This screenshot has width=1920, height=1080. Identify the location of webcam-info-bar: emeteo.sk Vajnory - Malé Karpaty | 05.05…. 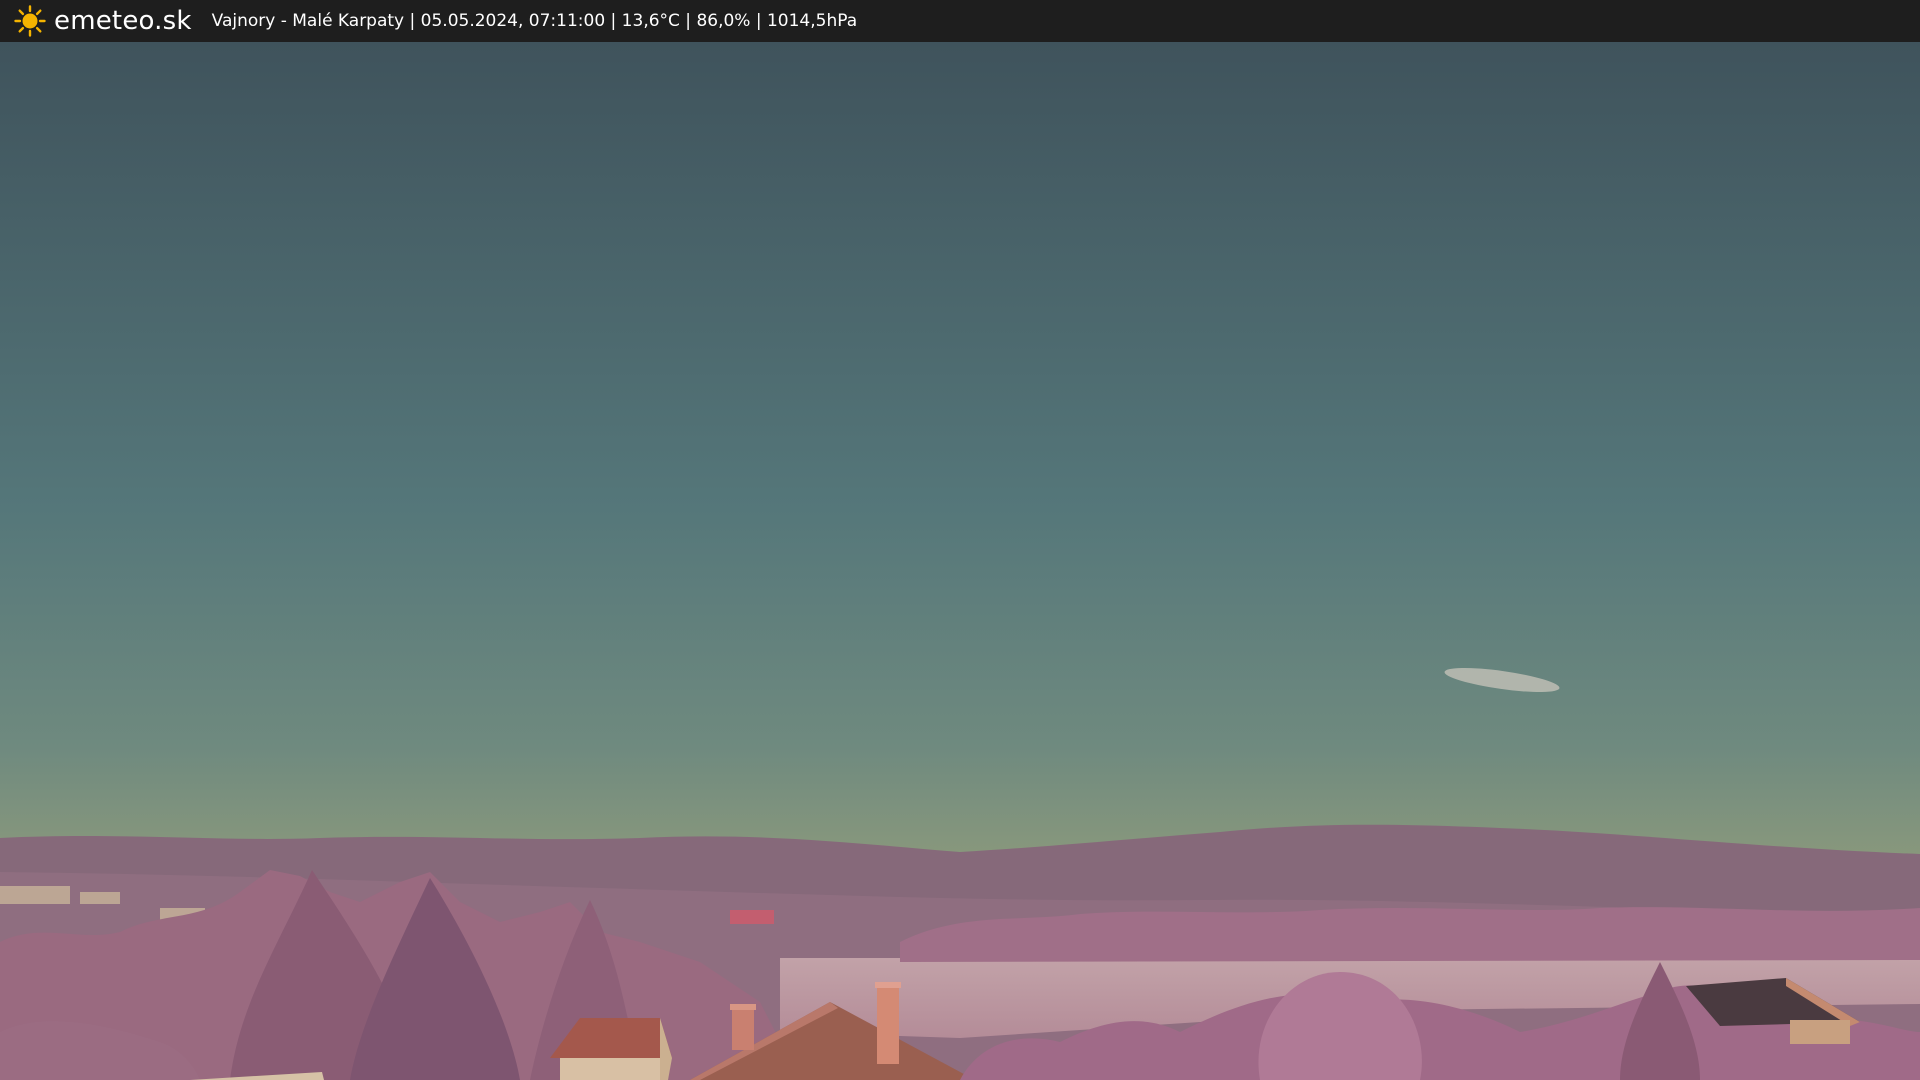
(960, 21).